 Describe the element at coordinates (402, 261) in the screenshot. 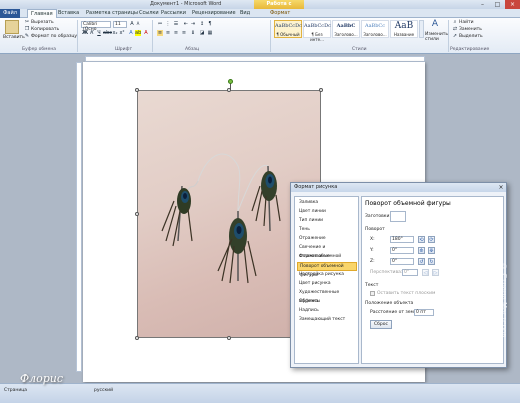

I see `z-rotation-field: 0°` at that location.